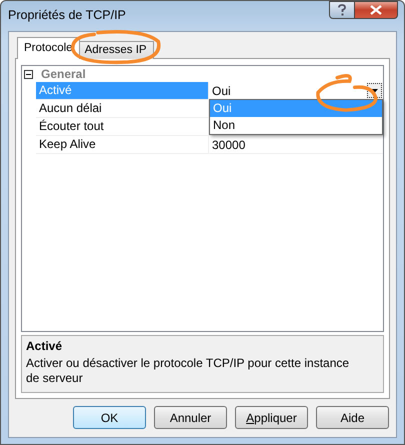 The width and height of the screenshot is (405, 445). I want to click on tab: Adresses IP, so click(116, 50).